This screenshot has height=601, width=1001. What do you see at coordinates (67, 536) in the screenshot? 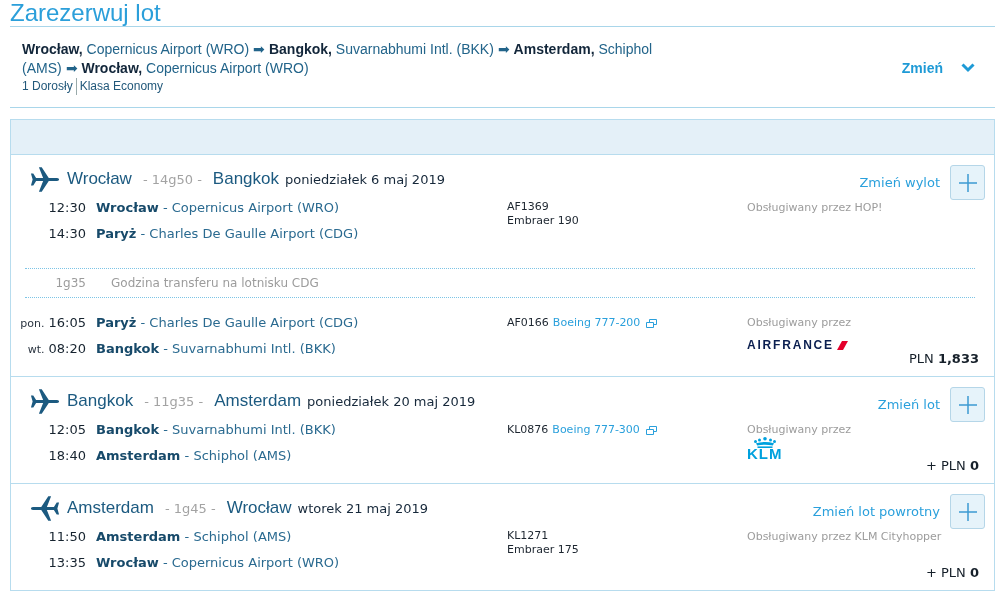
I see `departure-time: 11:50` at bounding box center [67, 536].